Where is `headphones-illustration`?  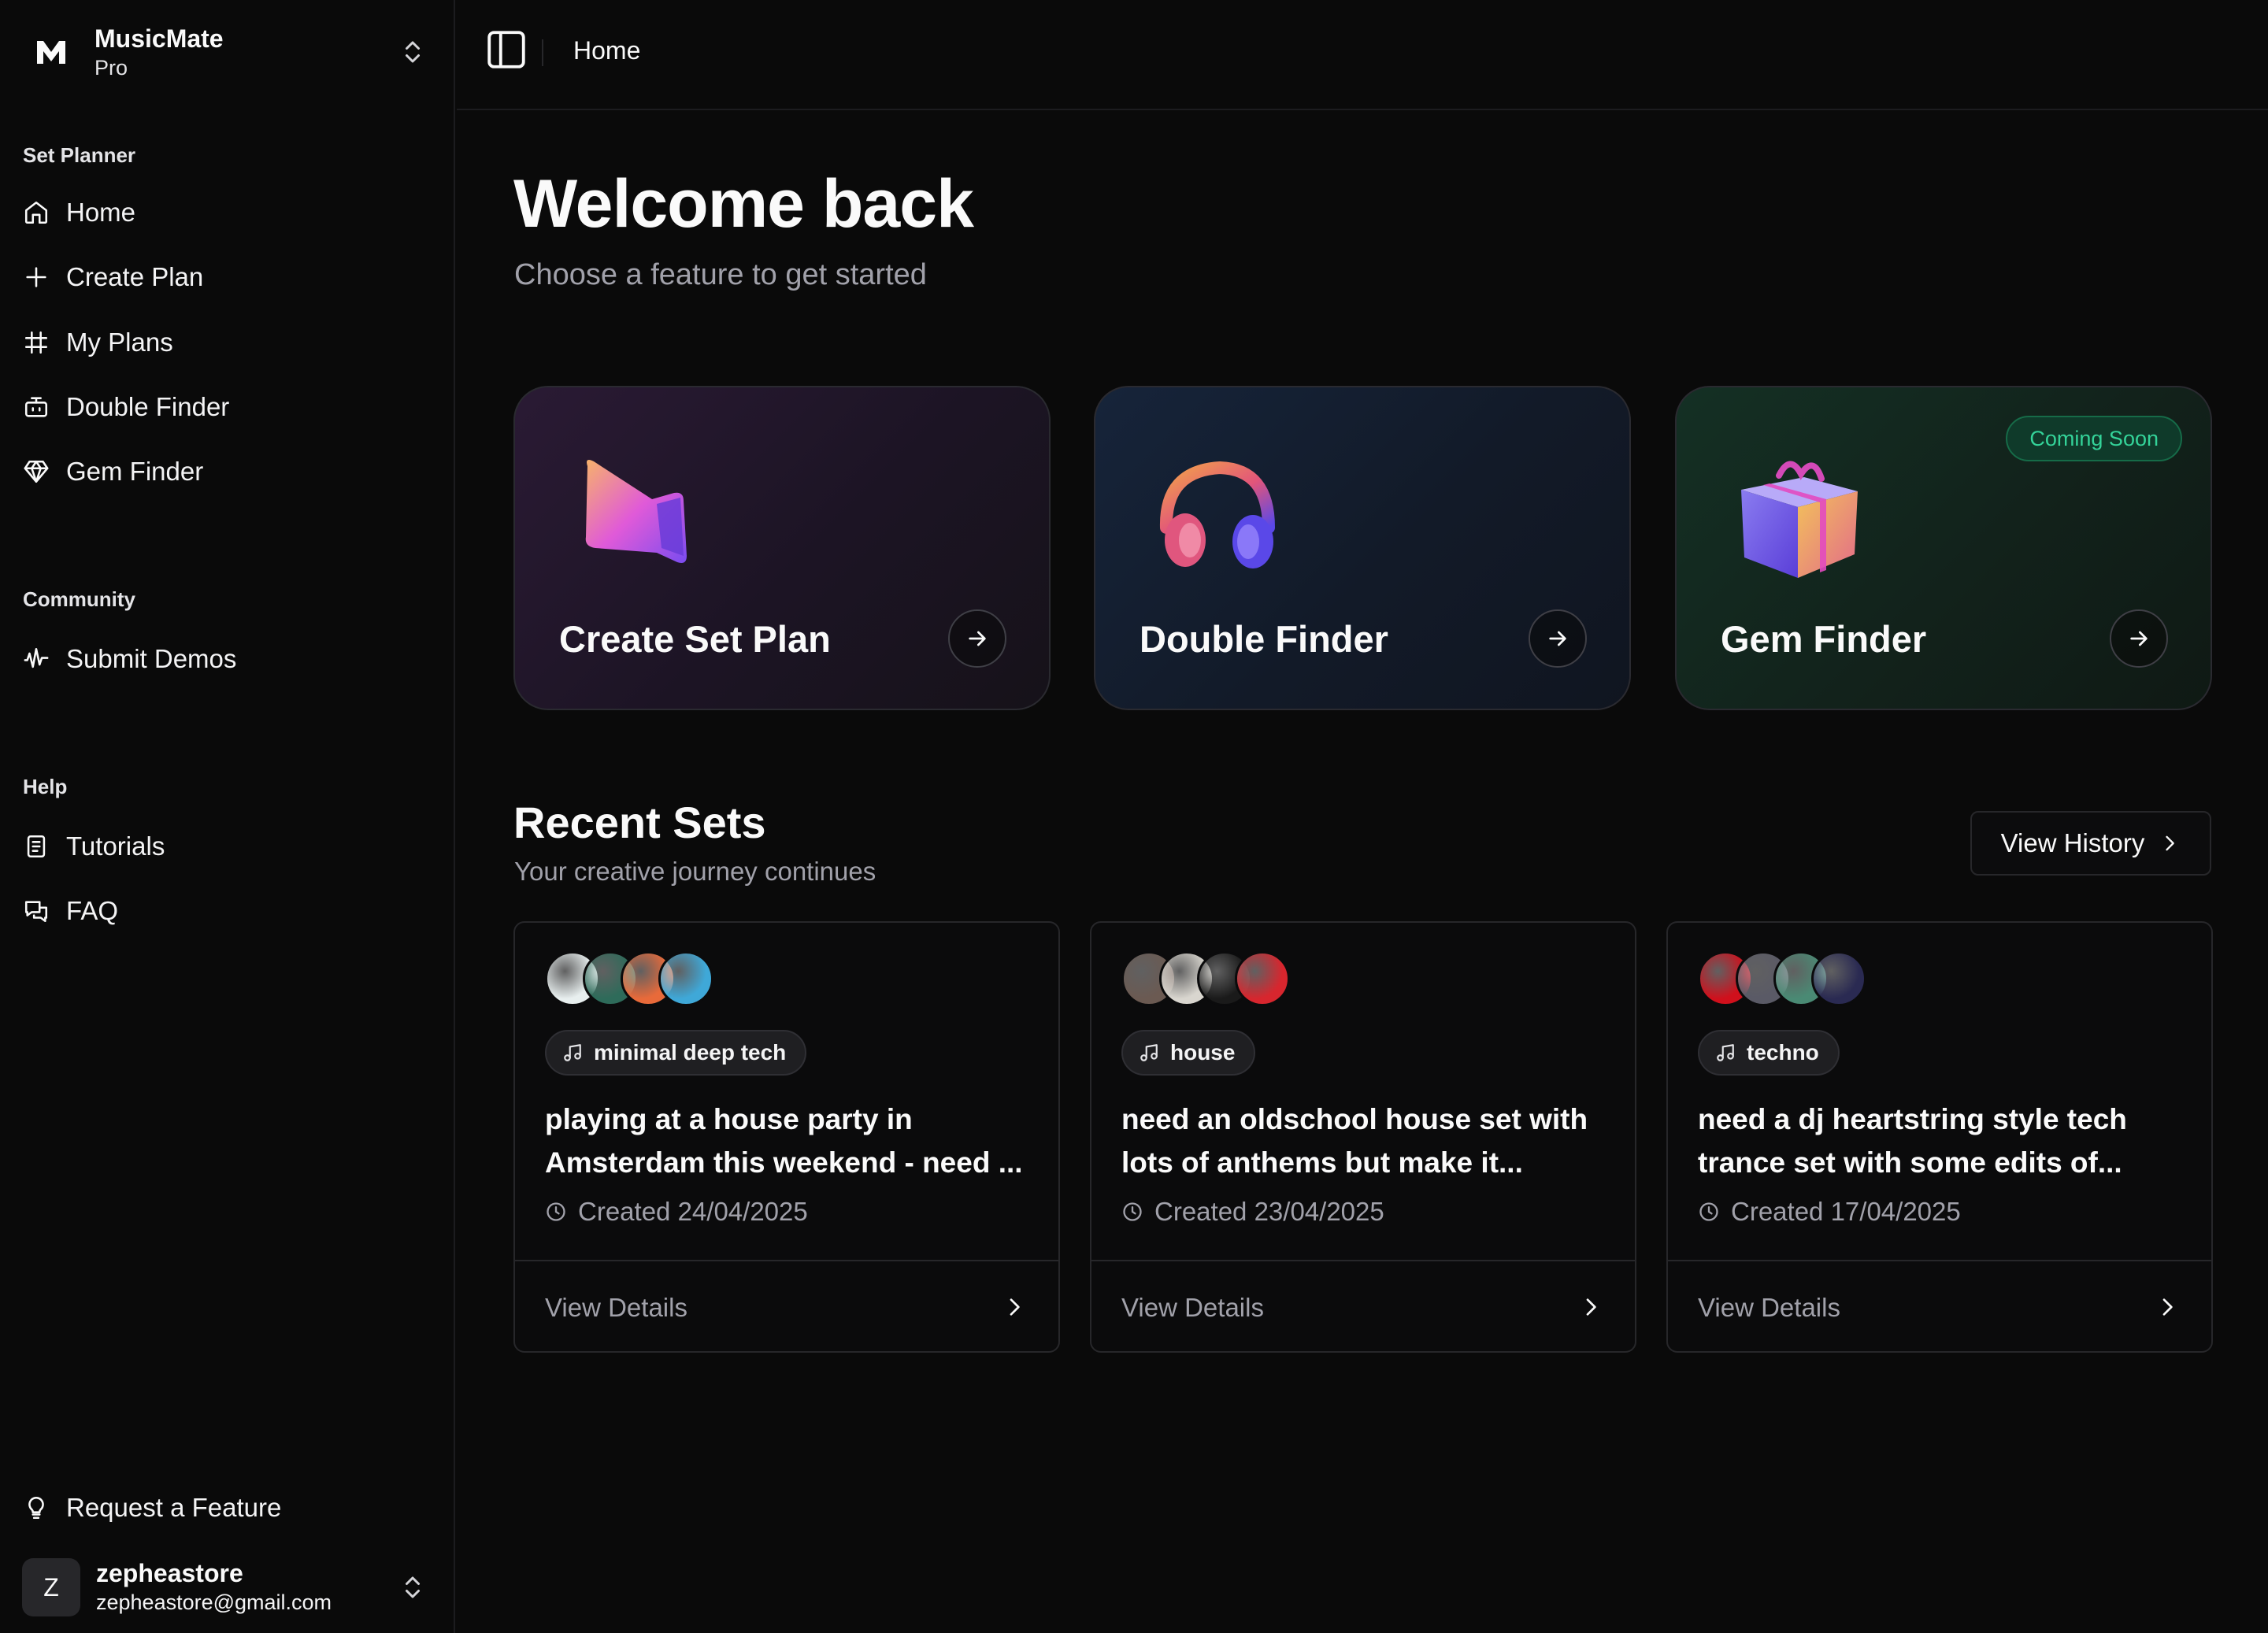
headphones-illustration is located at coordinates (1217, 514).